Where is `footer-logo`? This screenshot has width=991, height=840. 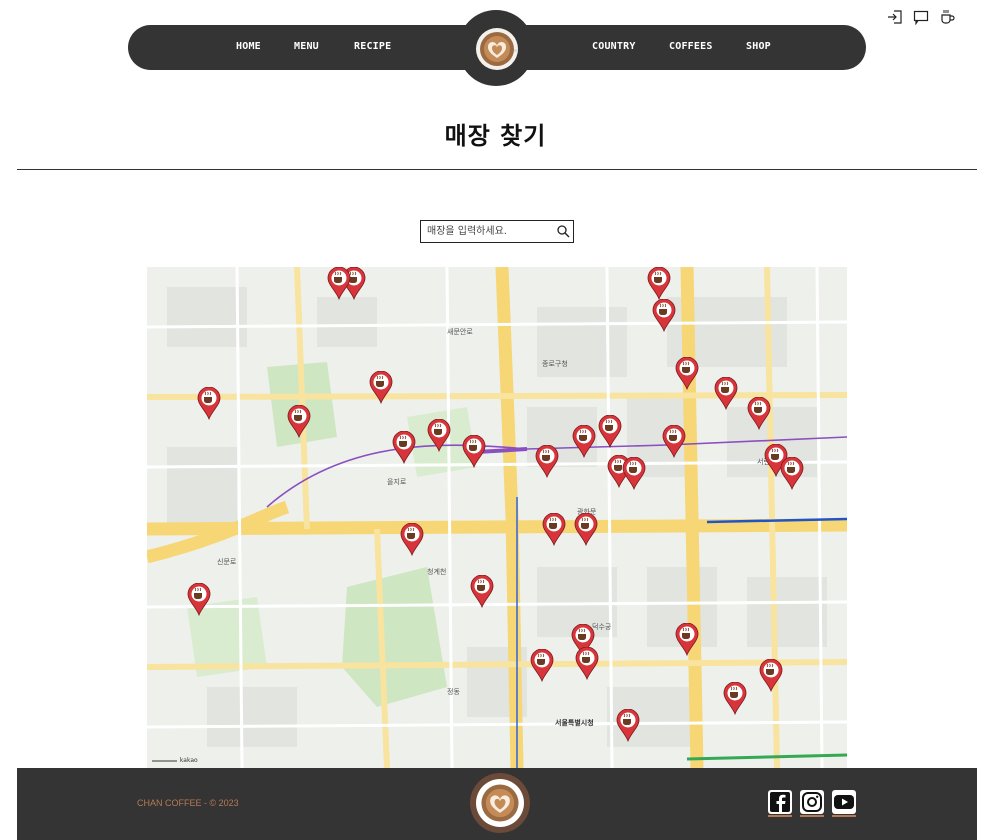
footer-logo is located at coordinates (500, 803).